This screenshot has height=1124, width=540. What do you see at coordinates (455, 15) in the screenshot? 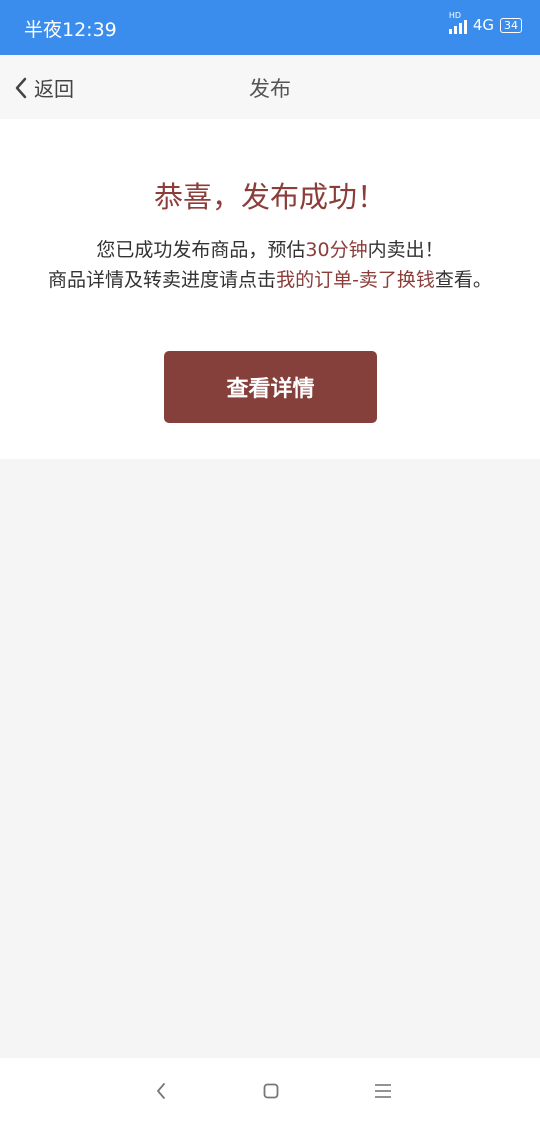
I see `hd-label: HD` at bounding box center [455, 15].